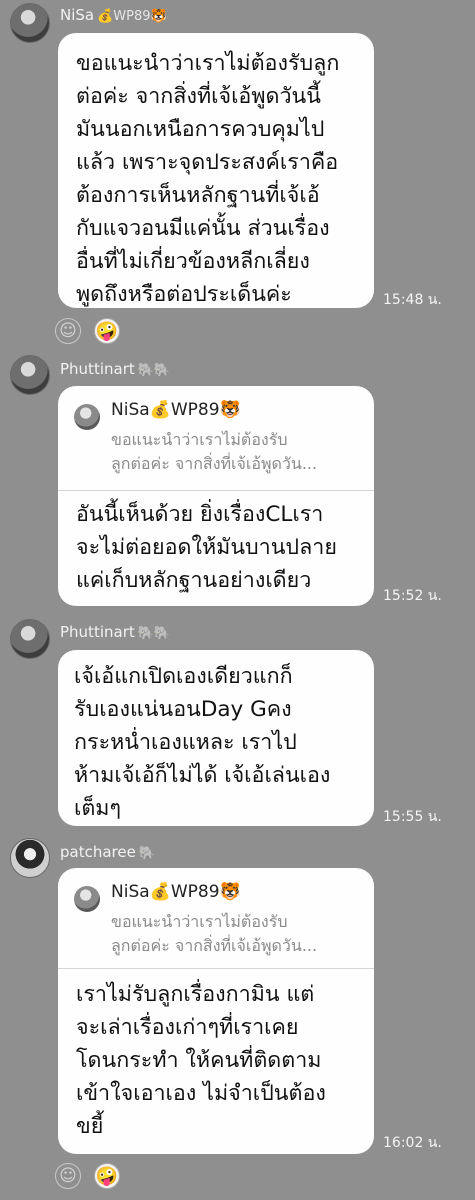  Describe the element at coordinates (412, 1143) in the screenshot. I see `timestamp: 16:02 น.` at that location.